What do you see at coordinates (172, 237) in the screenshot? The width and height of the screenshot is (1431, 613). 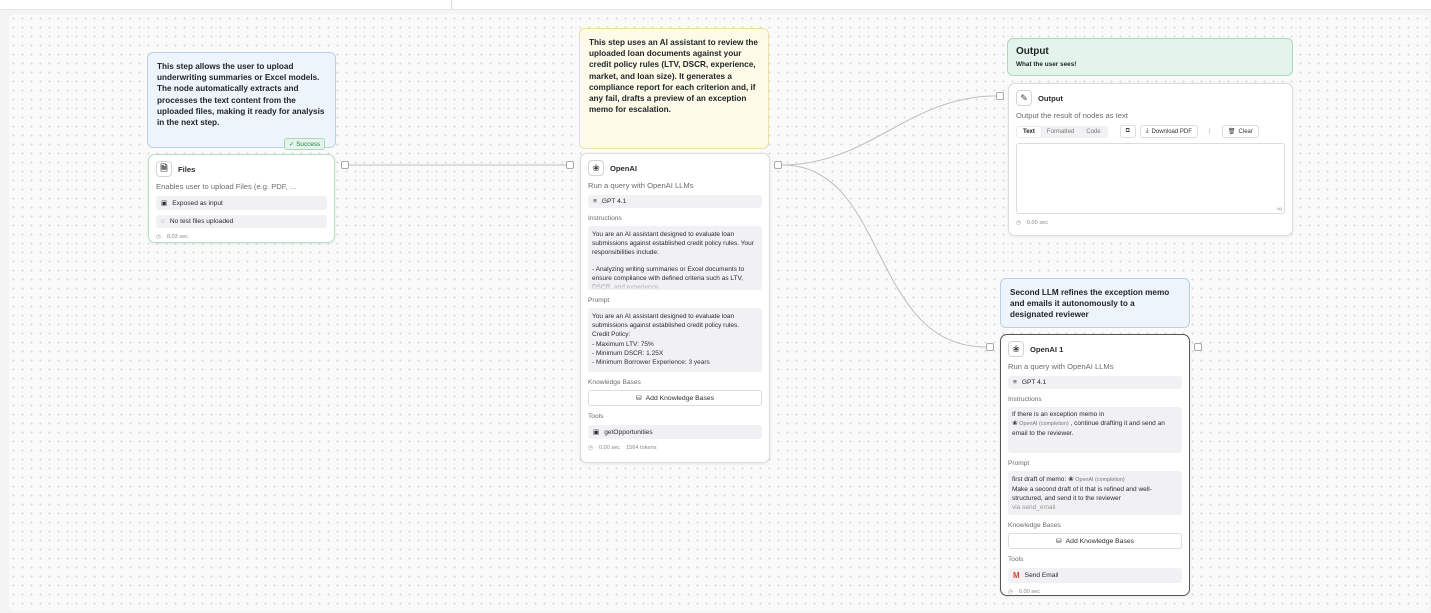 I see `files-node-meta: ◷ 8.03 sec` at bounding box center [172, 237].